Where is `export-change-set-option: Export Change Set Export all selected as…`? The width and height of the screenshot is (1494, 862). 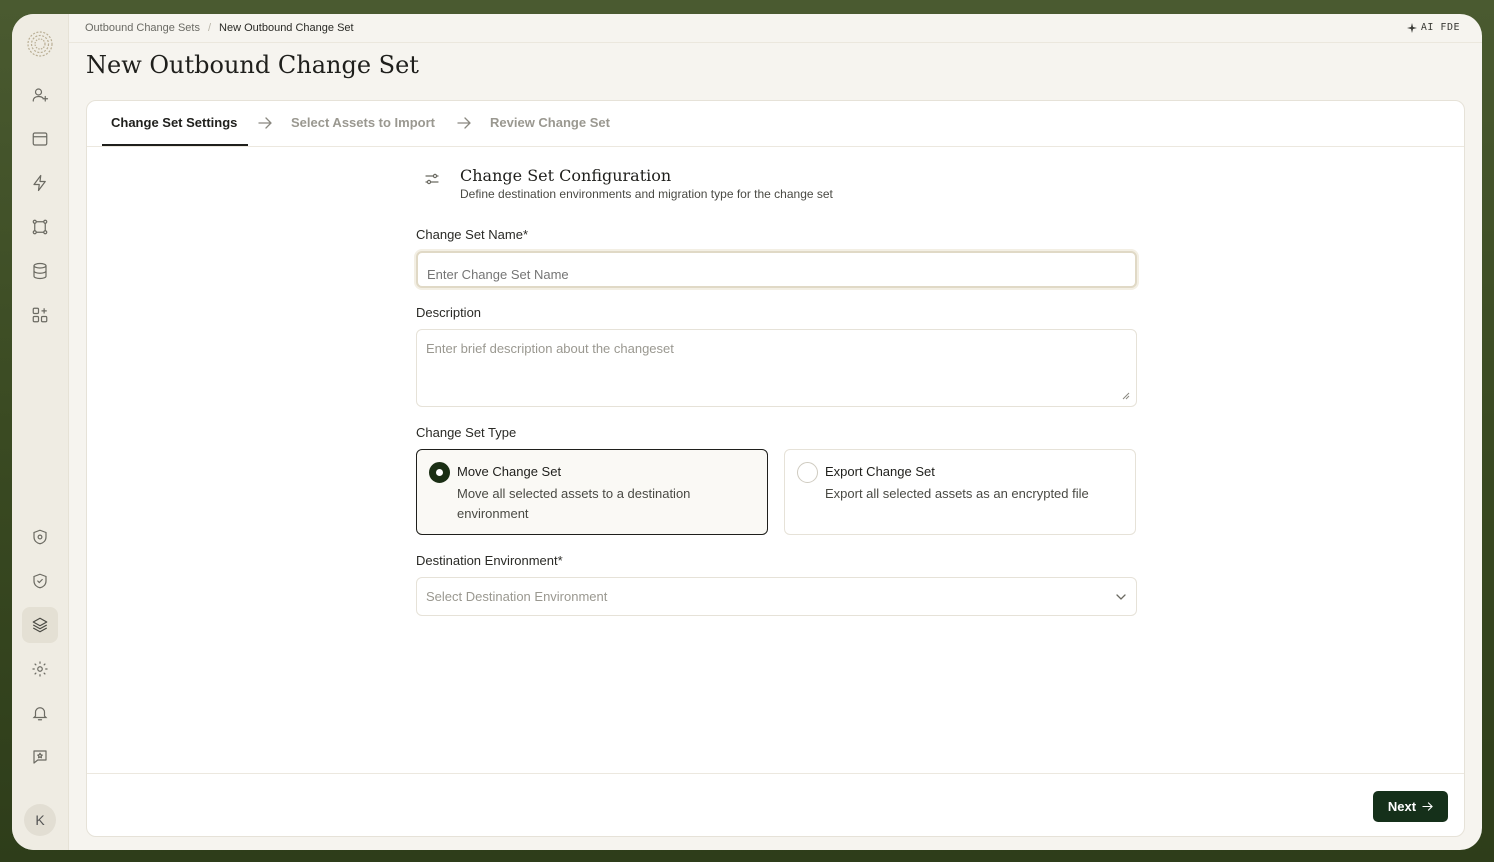 export-change-set-option: Export Change Set Export all selected as… is located at coordinates (960, 492).